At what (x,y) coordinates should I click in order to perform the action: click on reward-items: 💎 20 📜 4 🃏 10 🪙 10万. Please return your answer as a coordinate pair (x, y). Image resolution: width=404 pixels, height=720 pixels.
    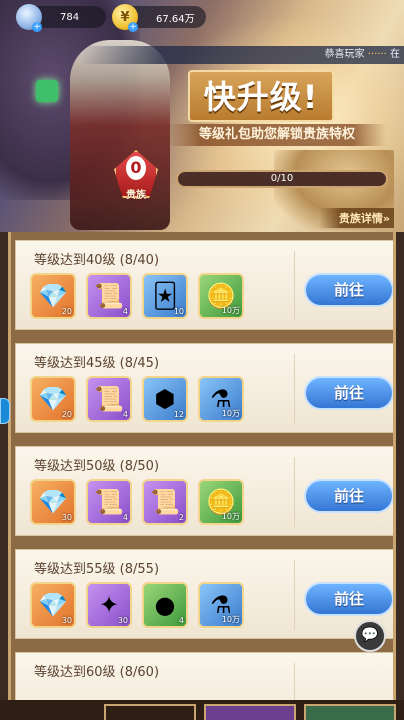
    Looking at the image, I should click on (142, 296).